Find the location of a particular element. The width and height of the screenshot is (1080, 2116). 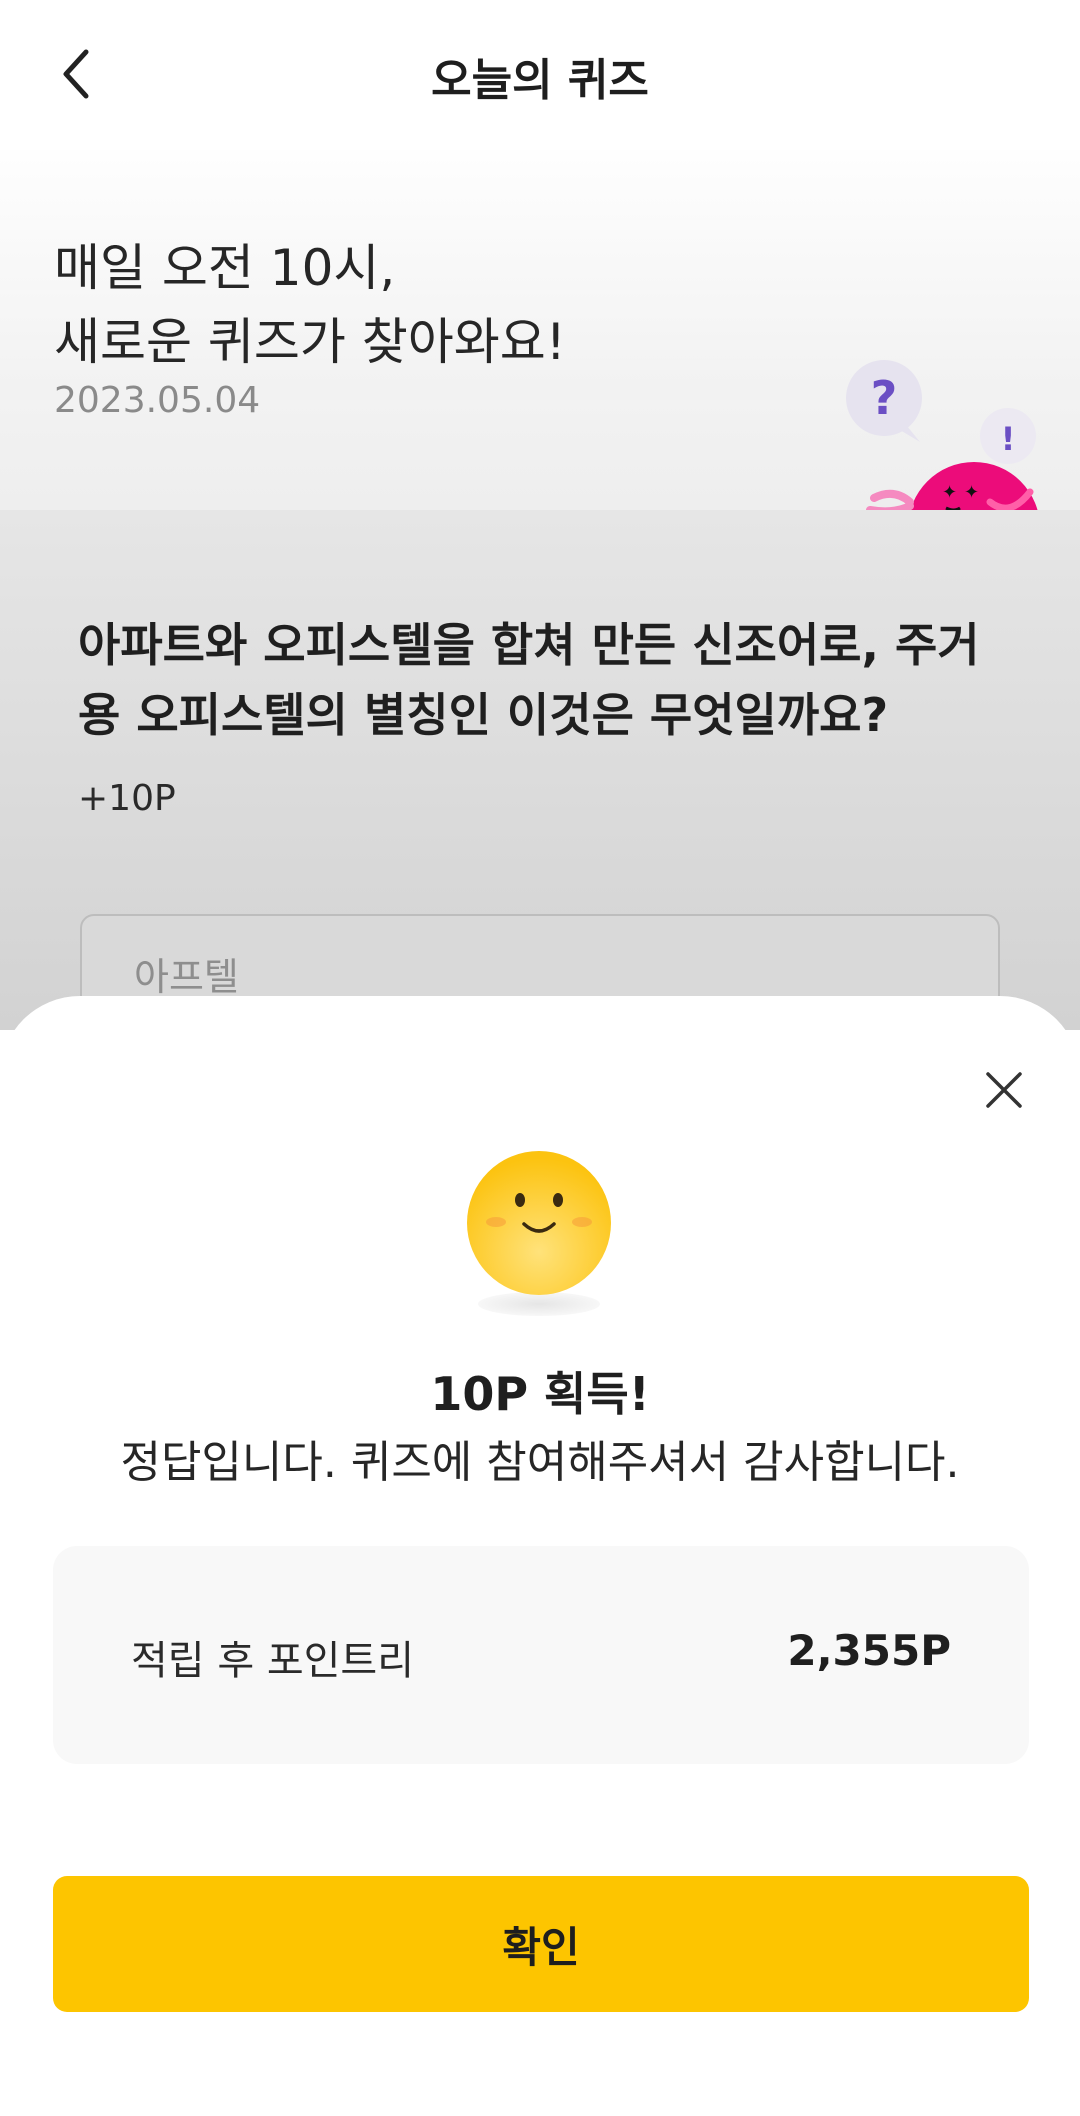

quiz-date: 2023.05.04 is located at coordinates (157, 400).